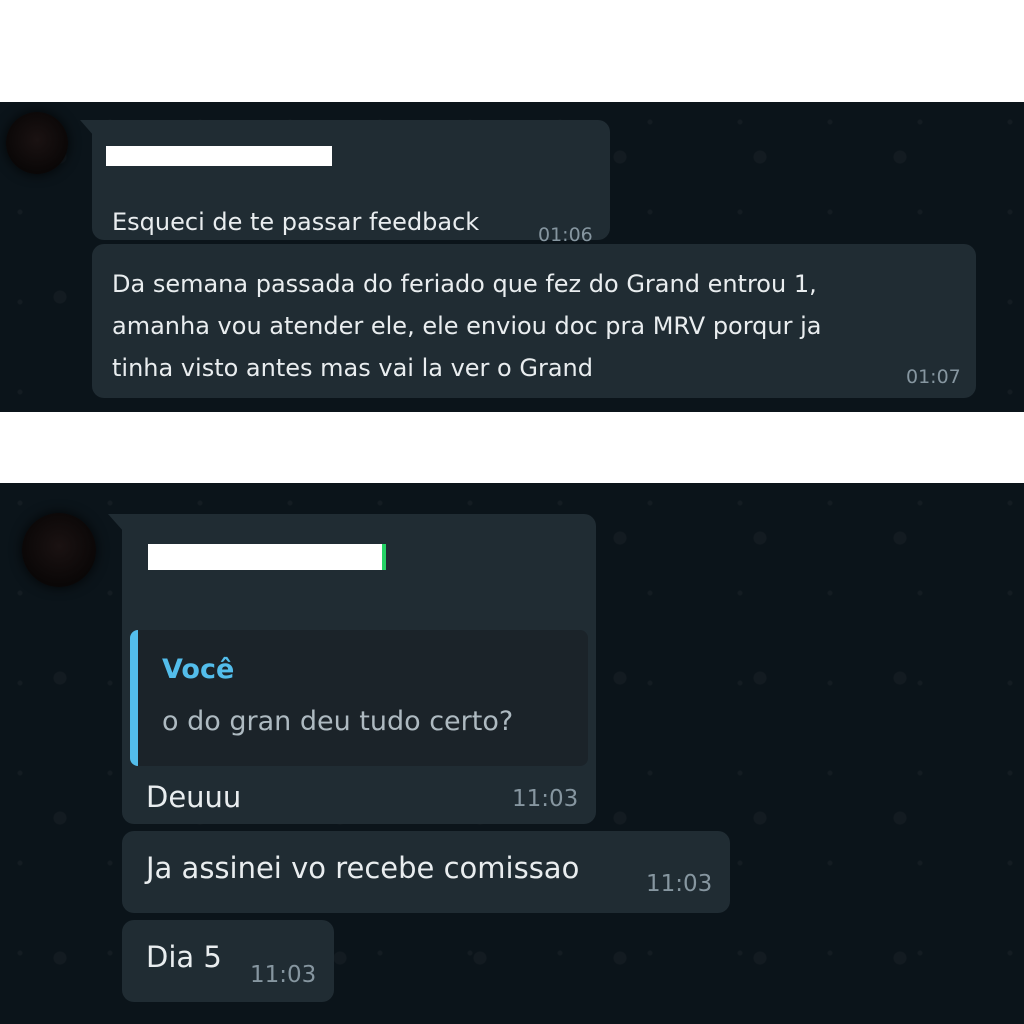 The image size is (1024, 1024). What do you see at coordinates (198, 669) in the screenshot?
I see `quote-author: Você` at bounding box center [198, 669].